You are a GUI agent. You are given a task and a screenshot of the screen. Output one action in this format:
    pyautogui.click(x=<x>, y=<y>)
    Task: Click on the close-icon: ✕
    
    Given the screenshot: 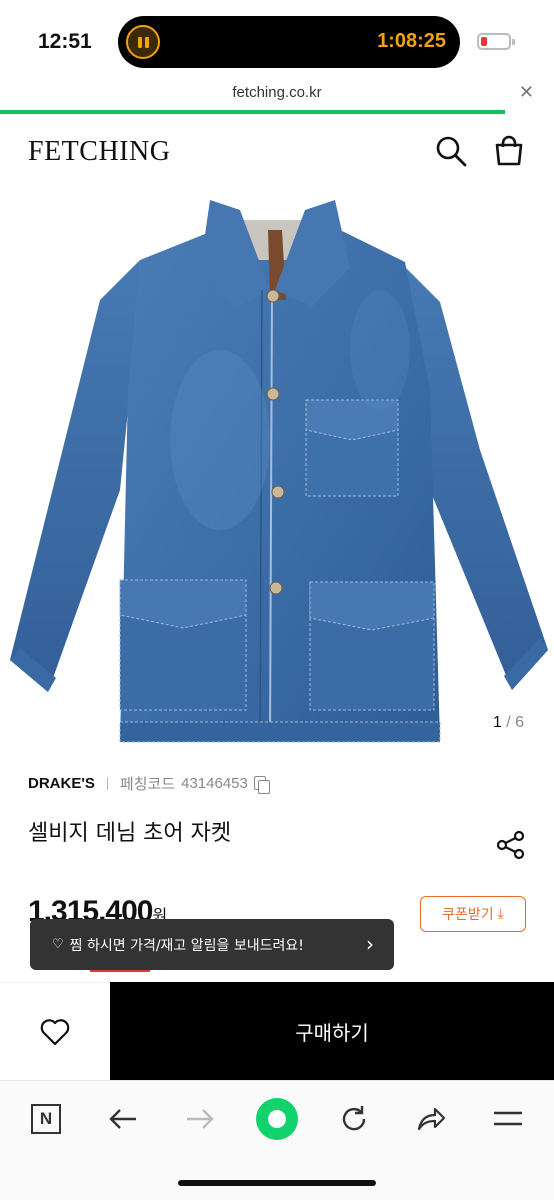 What is the action you would take?
    pyautogui.click(x=526, y=92)
    